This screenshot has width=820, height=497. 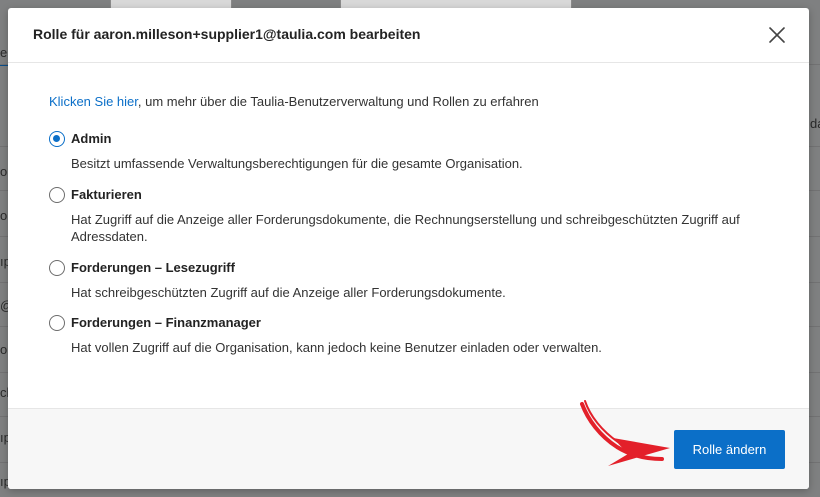 I want to click on role-label: Fakturieren, so click(x=106, y=194).